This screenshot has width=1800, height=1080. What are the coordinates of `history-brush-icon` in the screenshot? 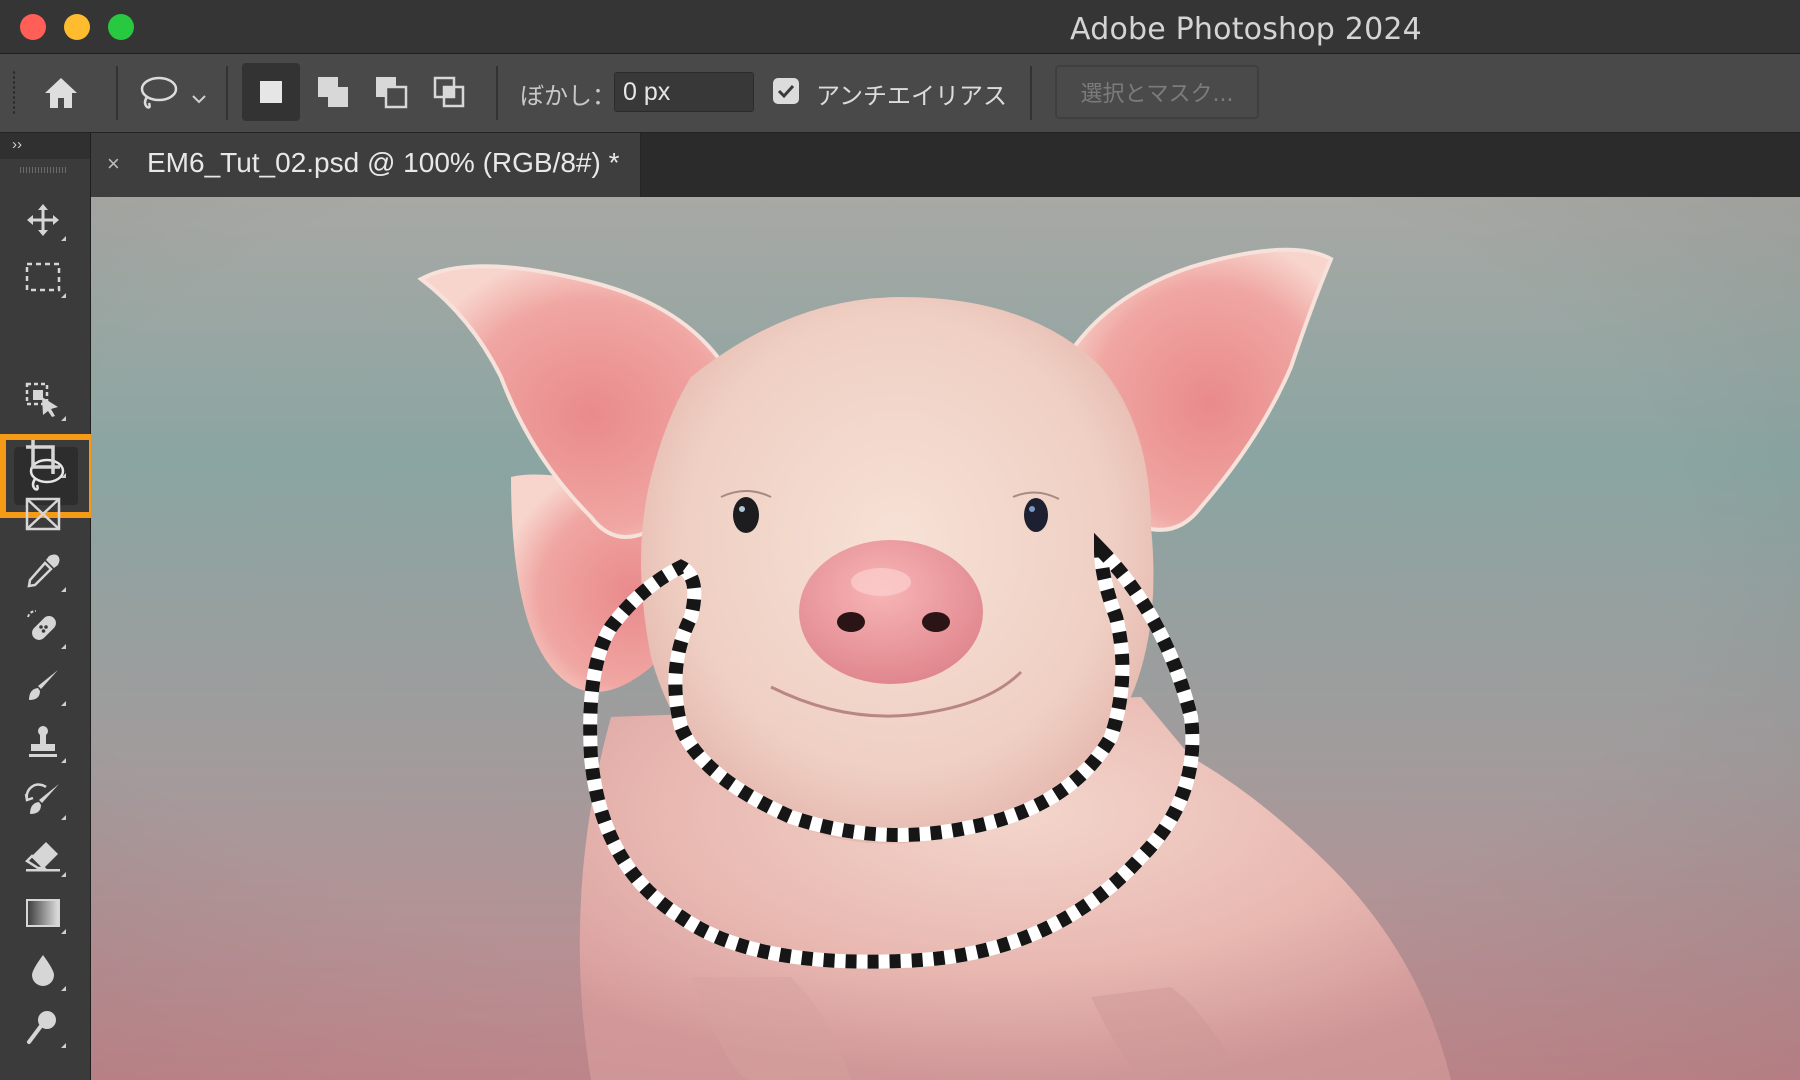 It's located at (41, 798).